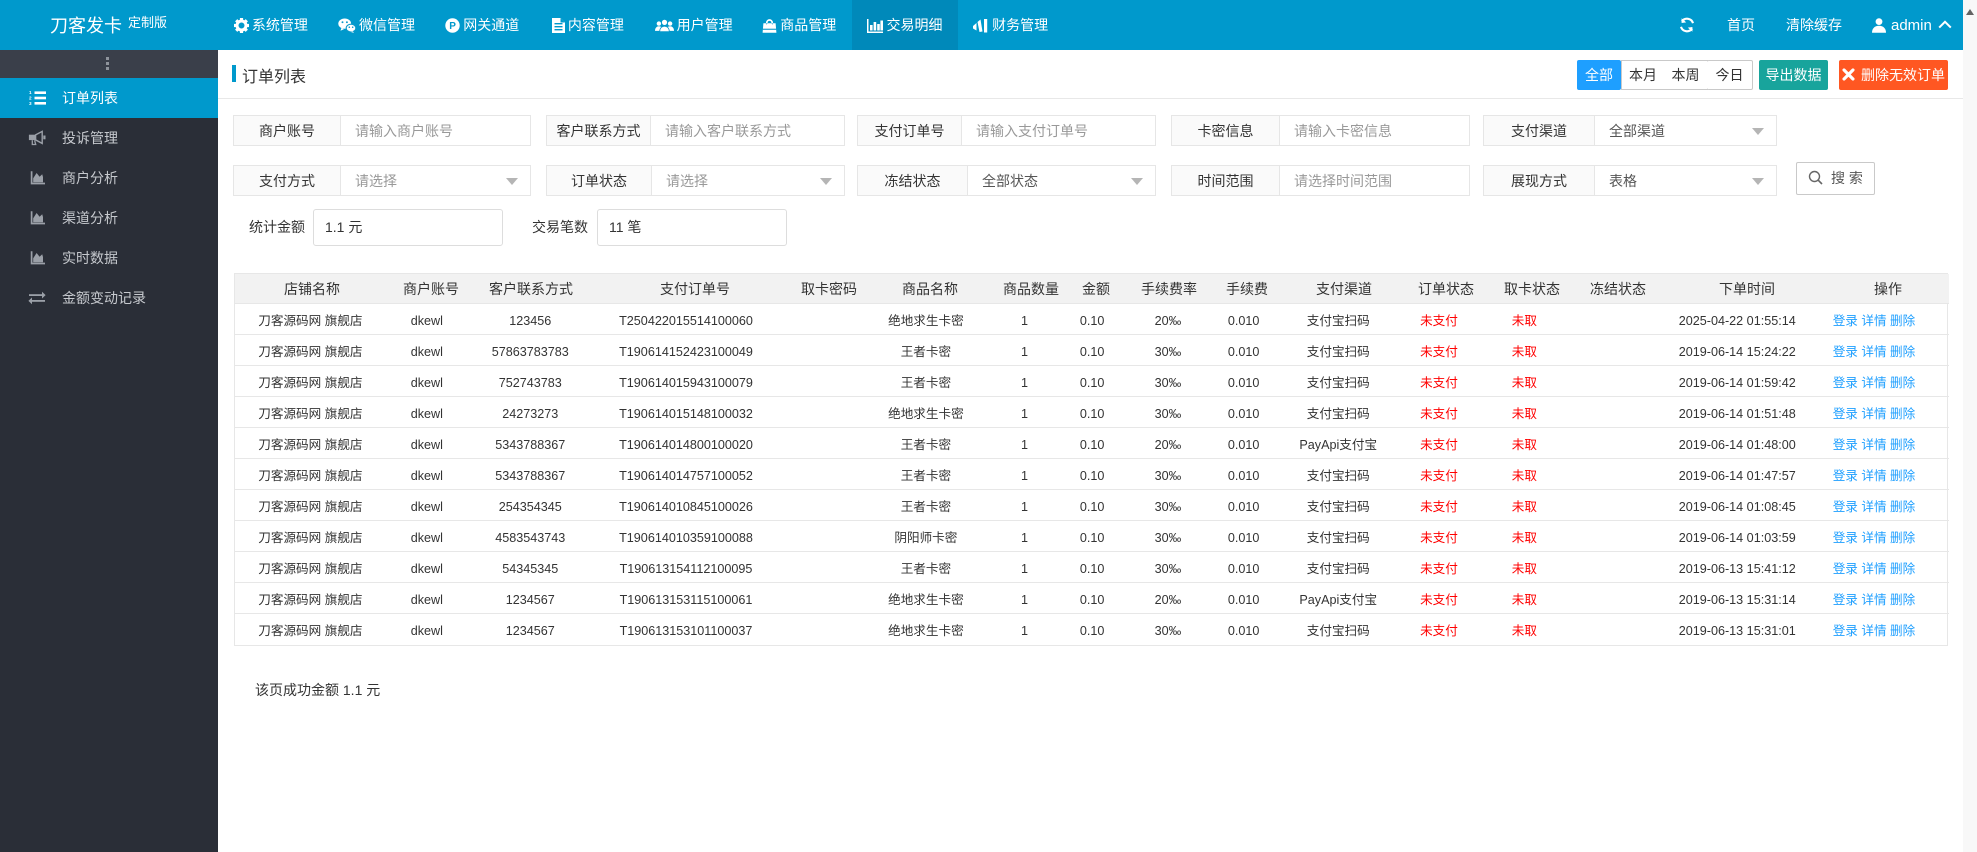 The width and height of the screenshot is (1977, 852). Describe the element at coordinates (30, 92) in the screenshot. I see `svg-text: 1` at that location.